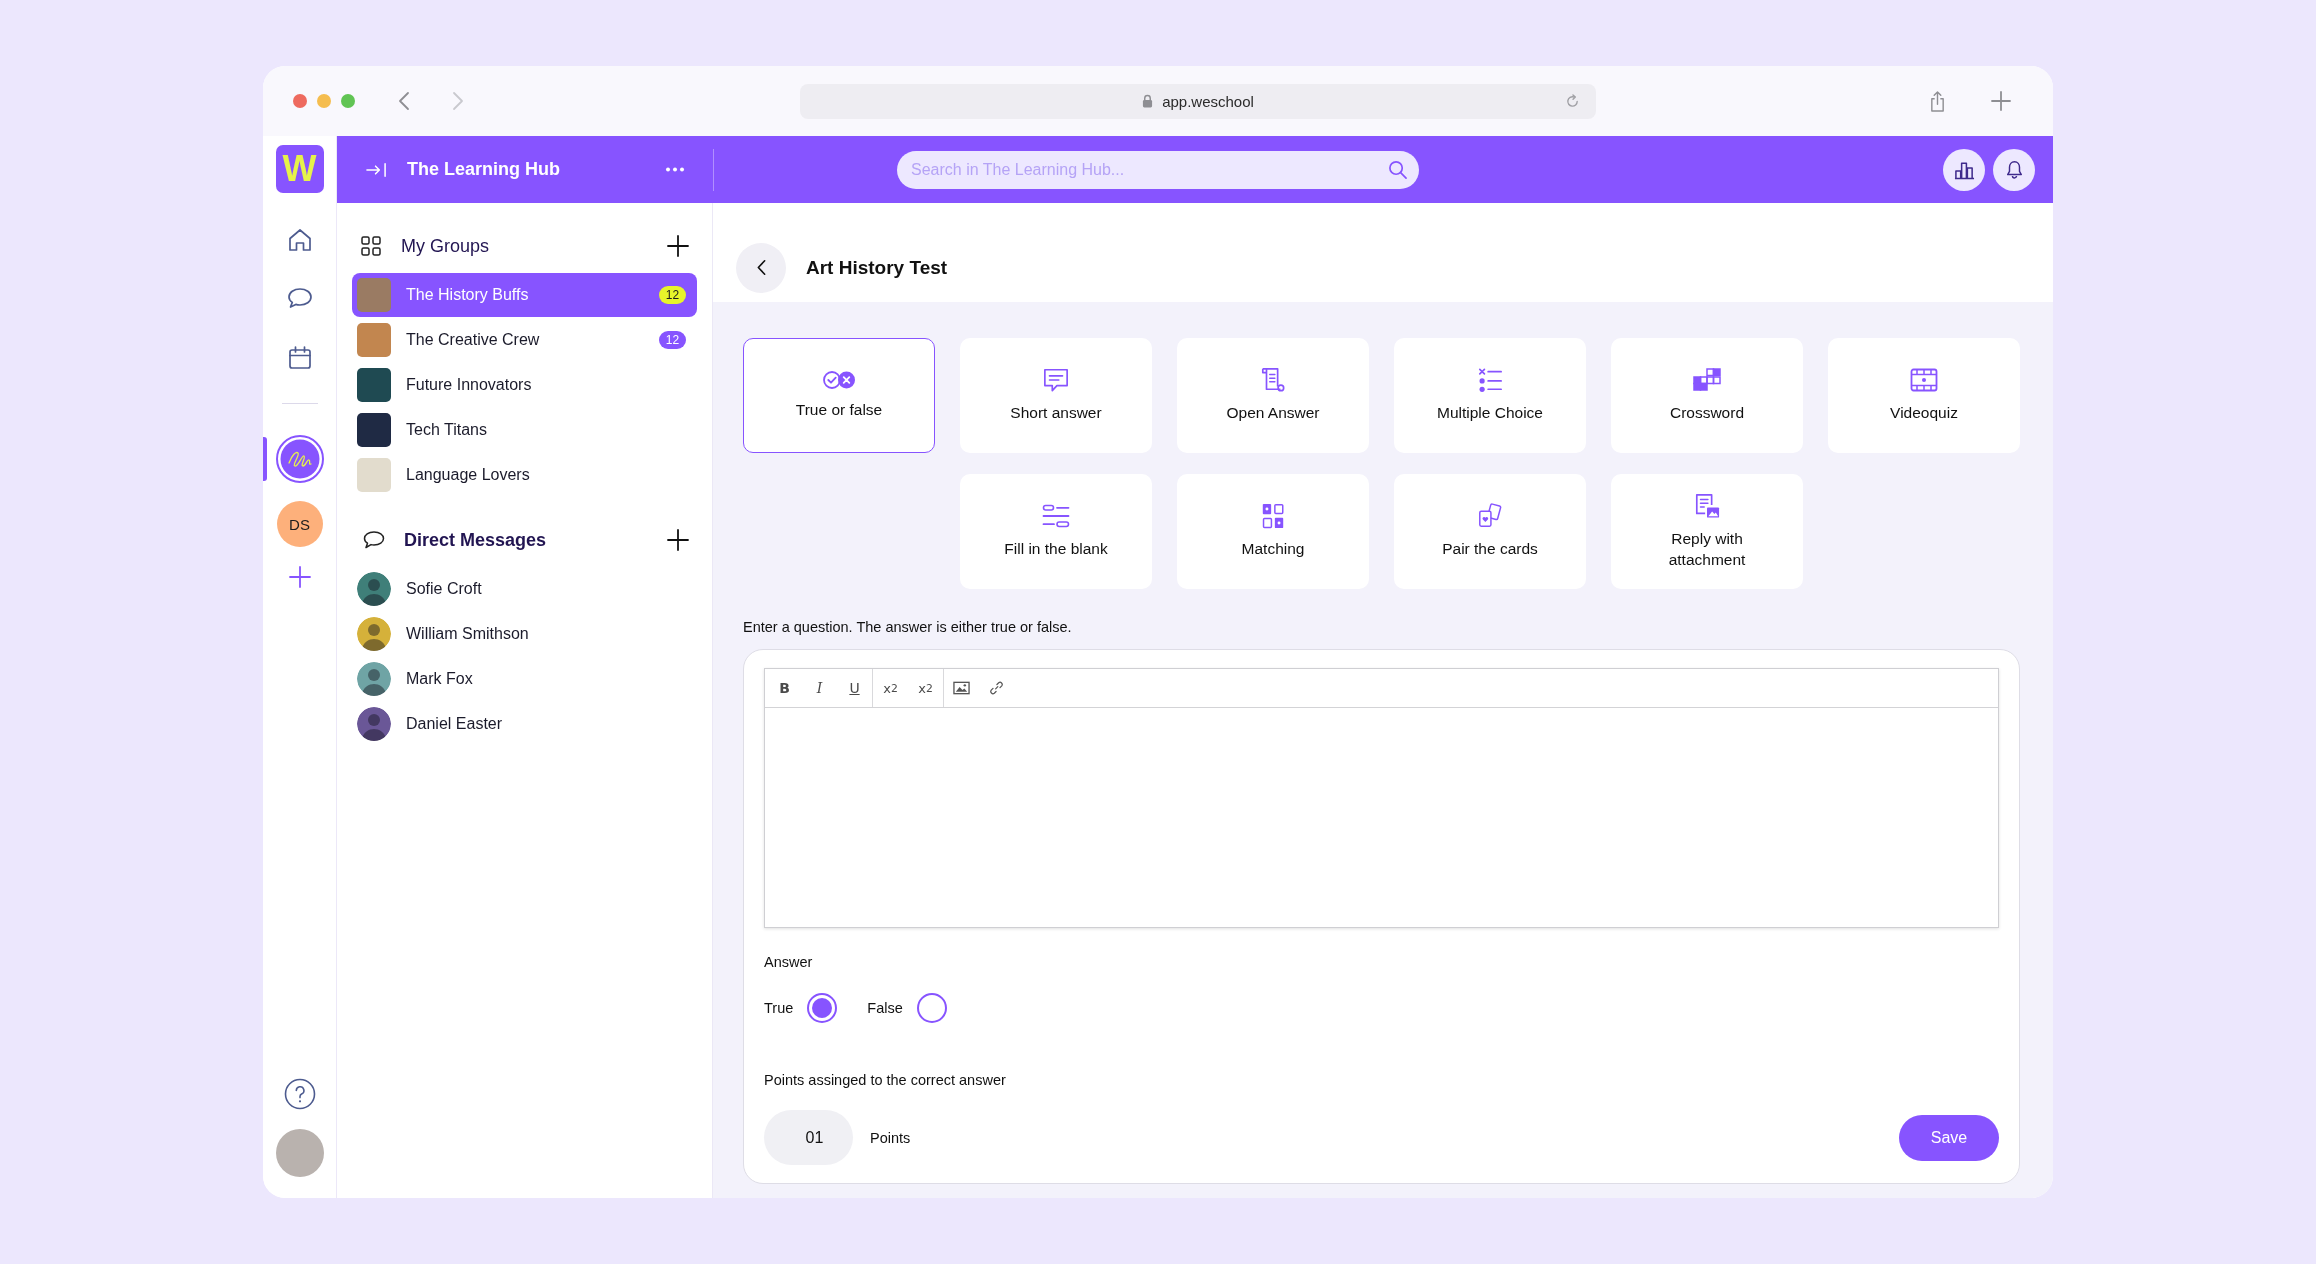  I want to click on playing-cards-icon, so click(1490, 516).